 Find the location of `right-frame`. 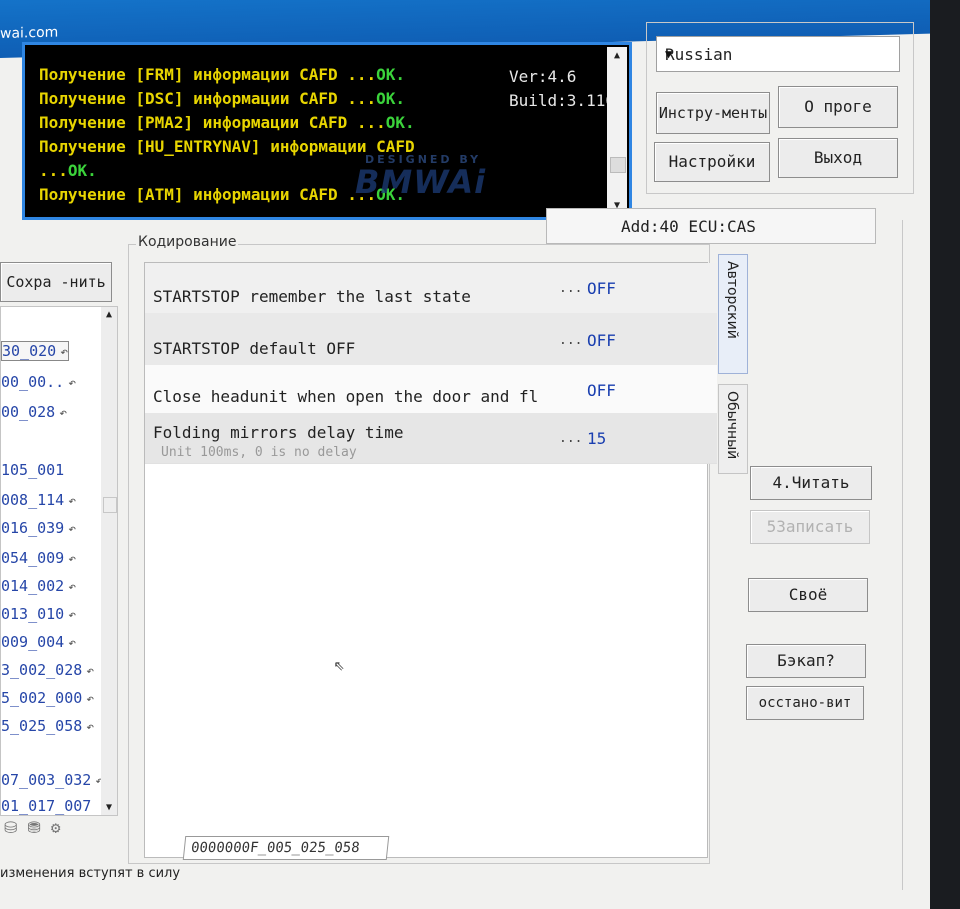

right-frame is located at coordinates (892, 555).